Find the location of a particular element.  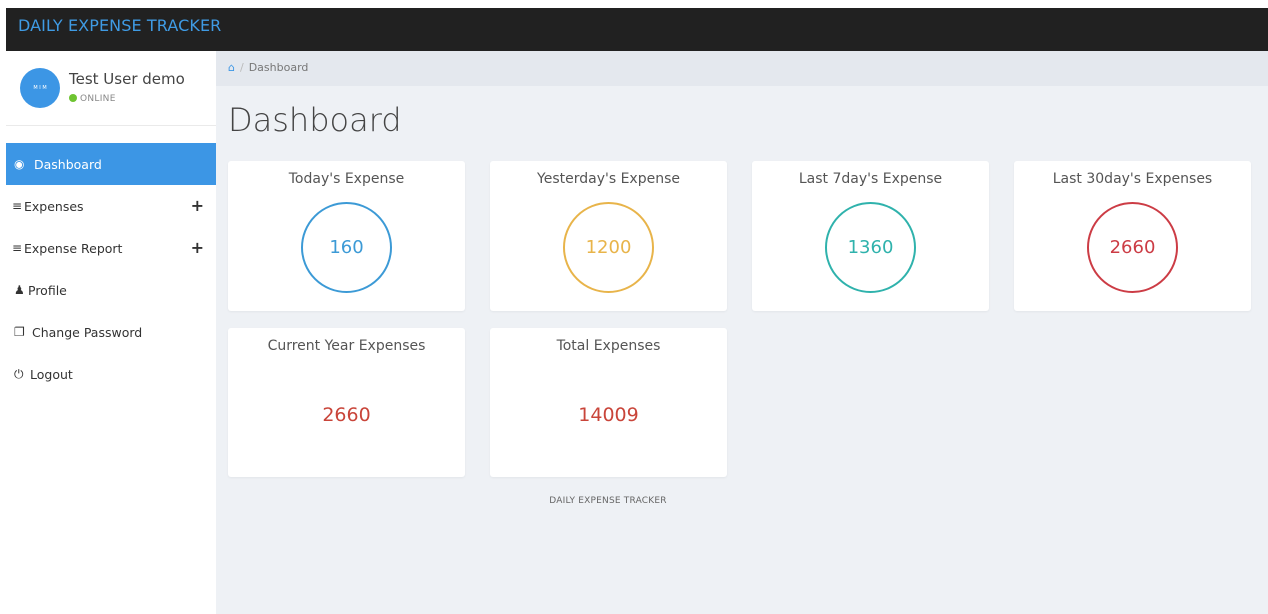

sidebar-item-expense-report: ≡ Expense Report + is located at coordinates (111, 248).